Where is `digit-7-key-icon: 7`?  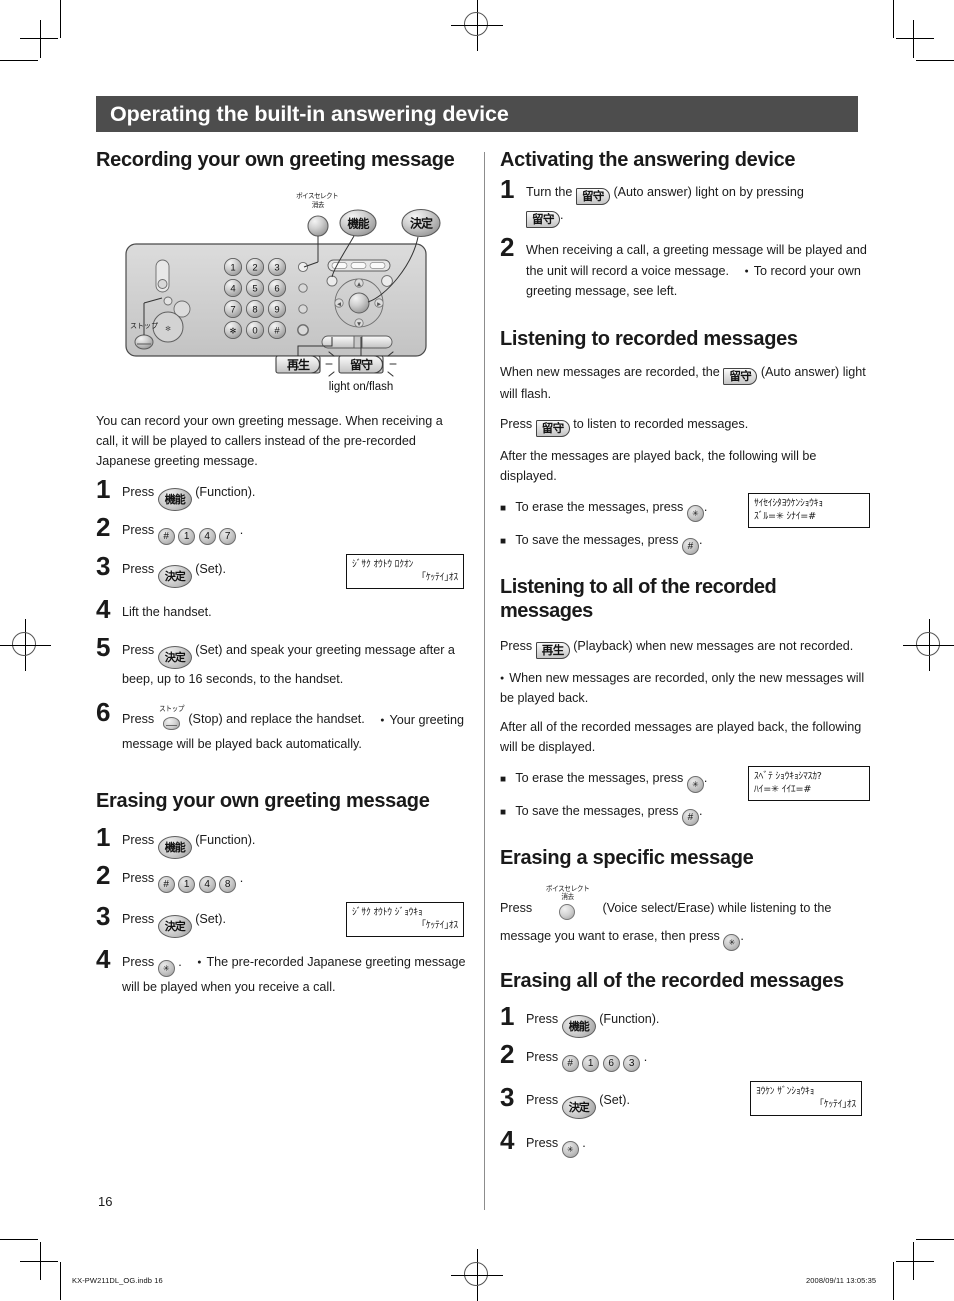
digit-7-key-icon: 7 is located at coordinates (228, 537).